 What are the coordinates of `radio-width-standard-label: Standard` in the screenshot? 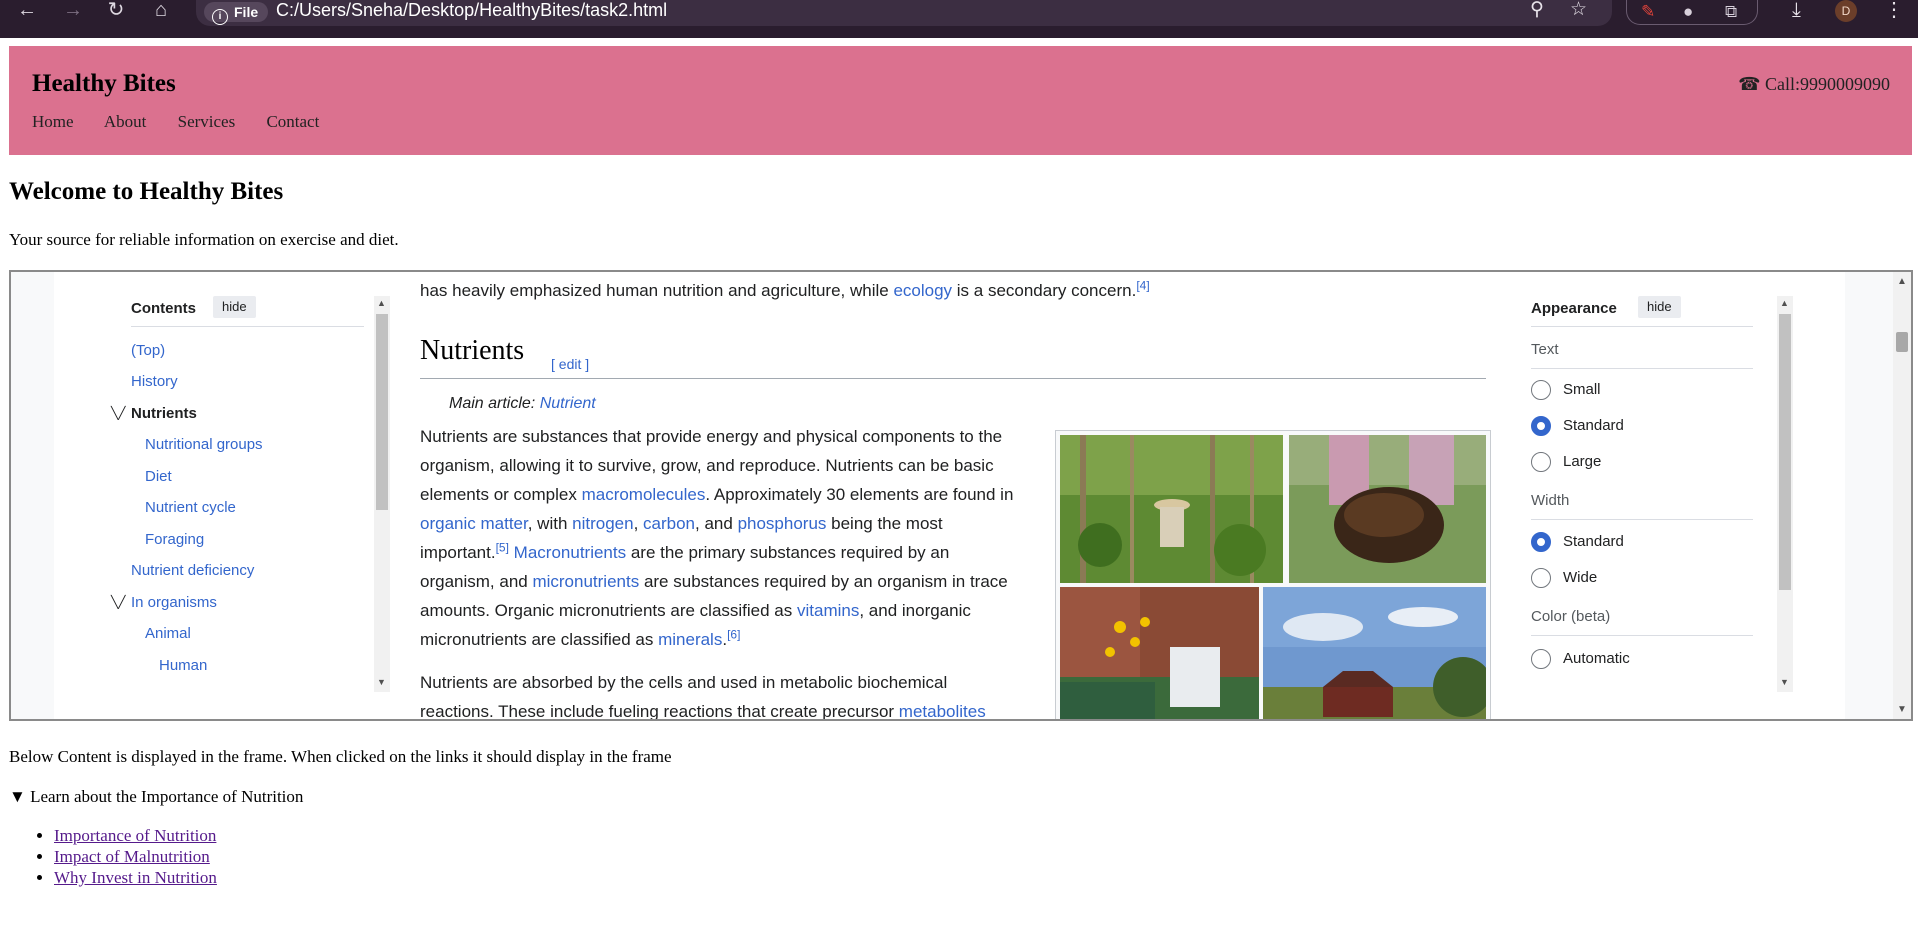 It's located at (1593, 541).